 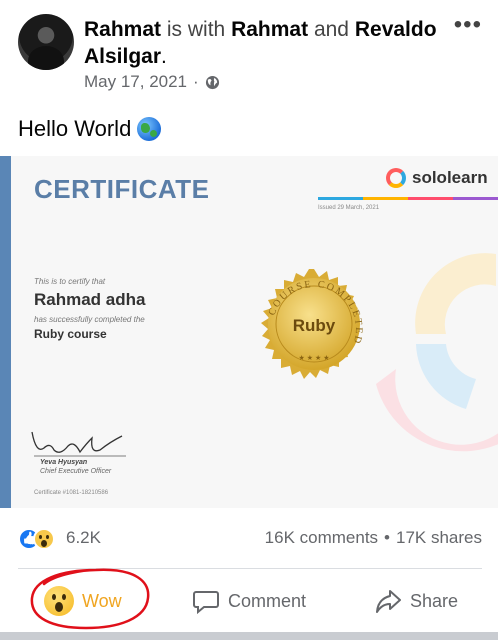 I want to click on brand-stripe, so click(x=408, y=198).